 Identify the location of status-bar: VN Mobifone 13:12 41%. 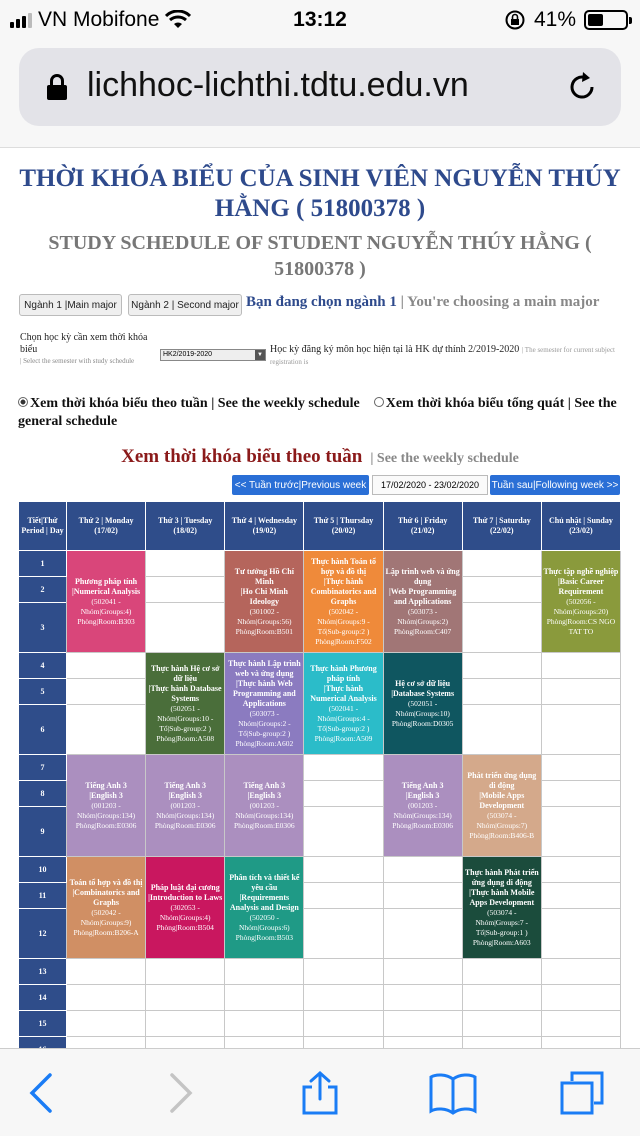
(320, 20).